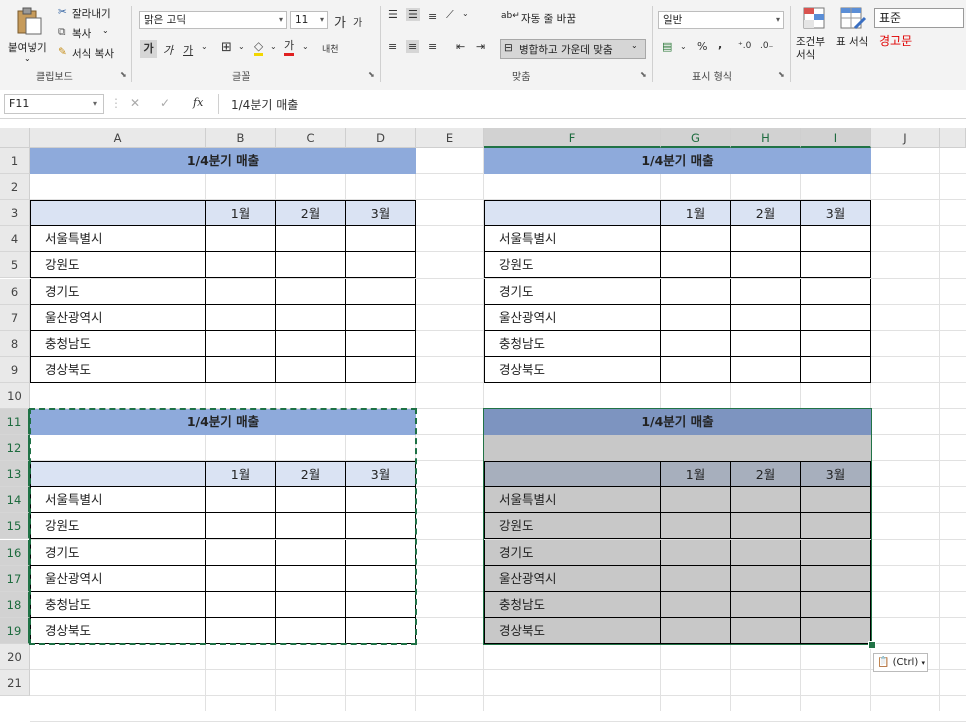  What do you see at coordinates (15, 422) in the screenshot?
I see `row-header-11: 11` at bounding box center [15, 422].